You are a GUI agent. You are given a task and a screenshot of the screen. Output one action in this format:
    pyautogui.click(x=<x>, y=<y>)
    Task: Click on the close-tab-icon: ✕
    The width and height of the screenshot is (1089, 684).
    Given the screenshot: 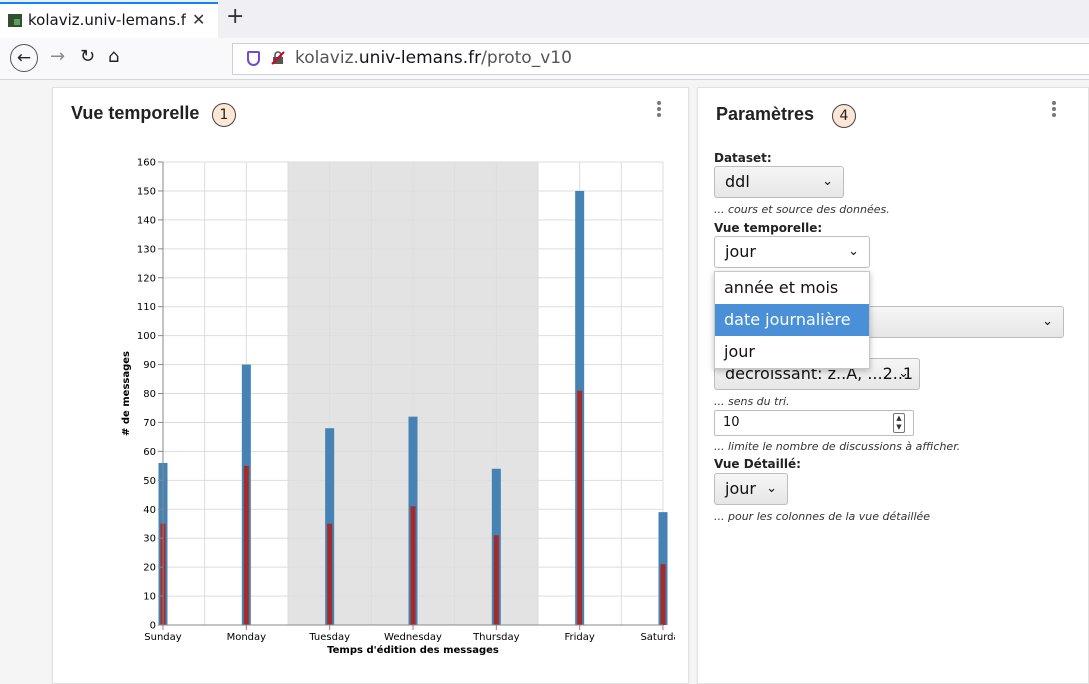 What is the action you would take?
    pyautogui.click(x=198, y=19)
    